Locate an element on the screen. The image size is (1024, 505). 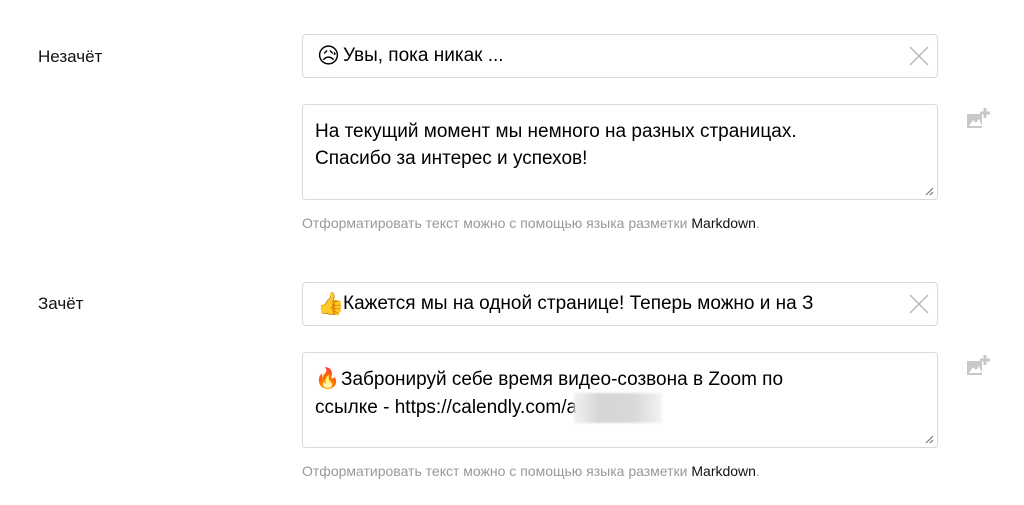
fail-label: Незачёт is located at coordinates (70, 56).